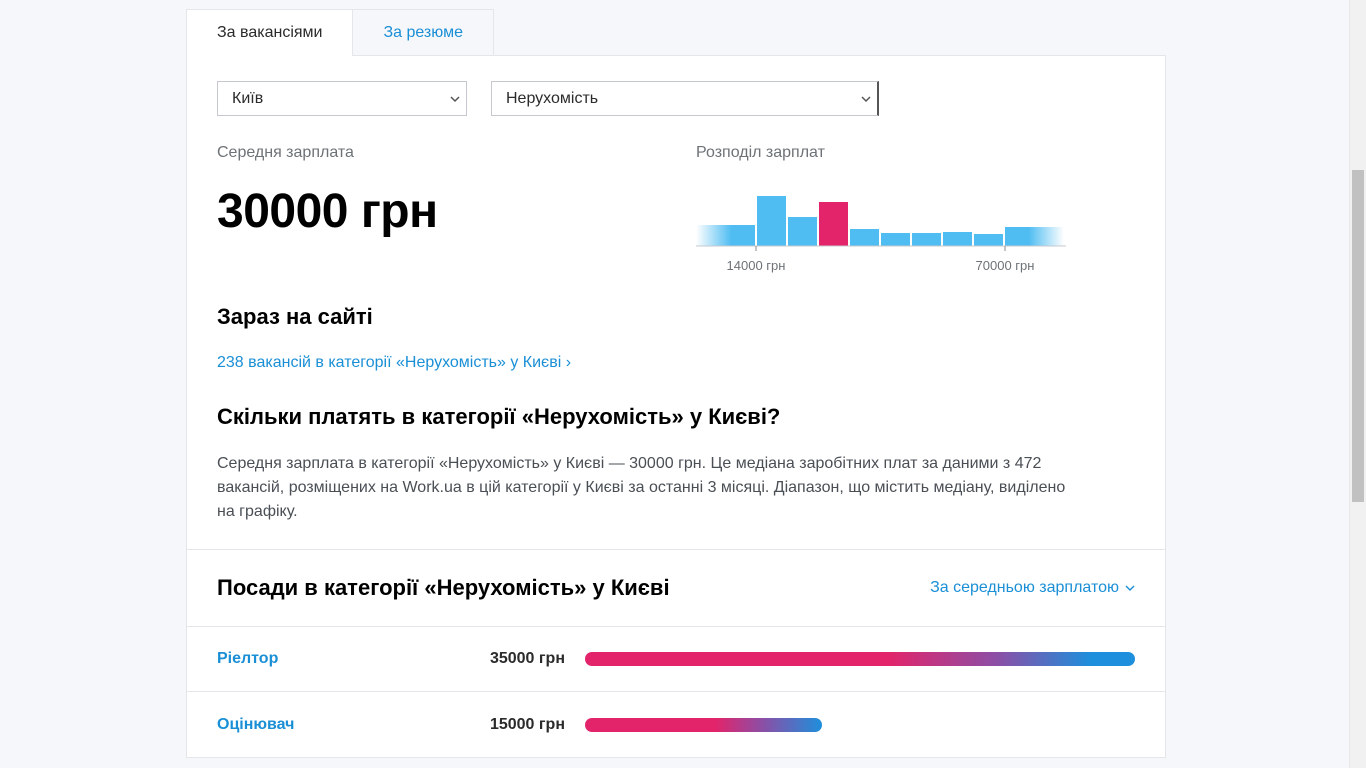 This screenshot has width=1366, height=768. What do you see at coordinates (676, 32) in the screenshot?
I see `tabs: За вакансіями За резюме` at bounding box center [676, 32].